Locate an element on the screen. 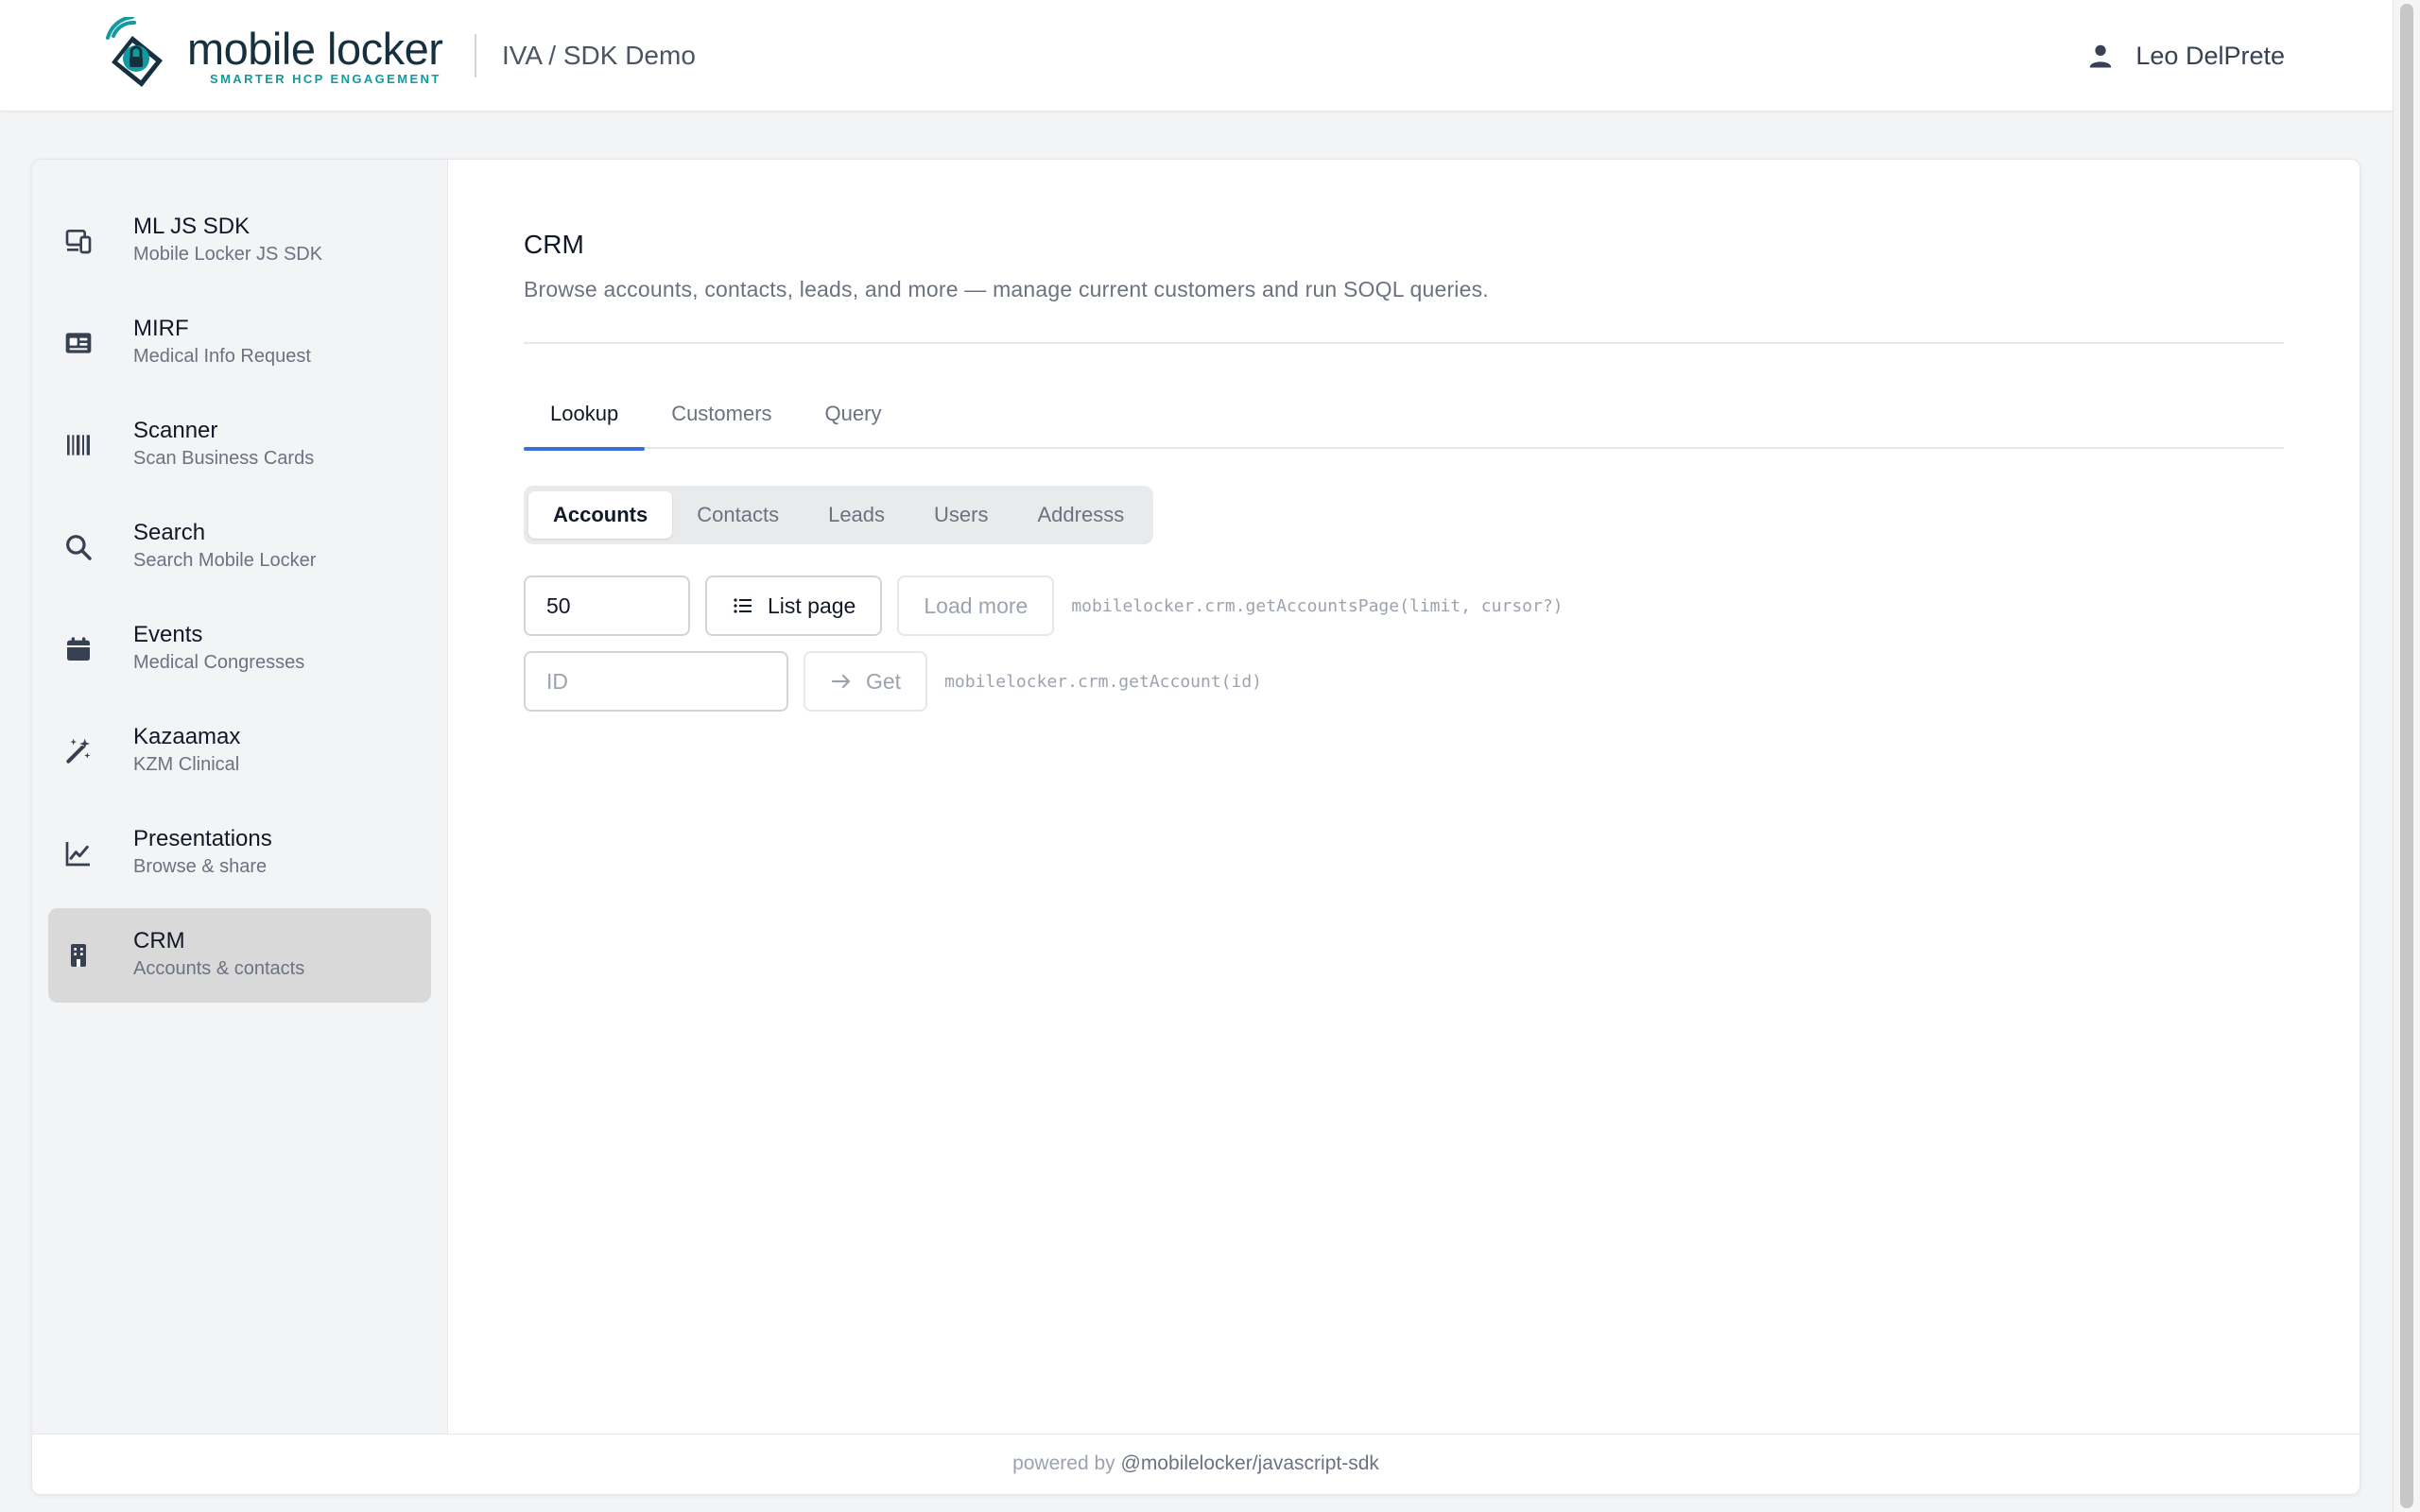 The height and width of the screenshot is (1512, 2420). sidebar-item-kazaamax: Kazaamax KZM Clinical is located at coordinates (239, 751).